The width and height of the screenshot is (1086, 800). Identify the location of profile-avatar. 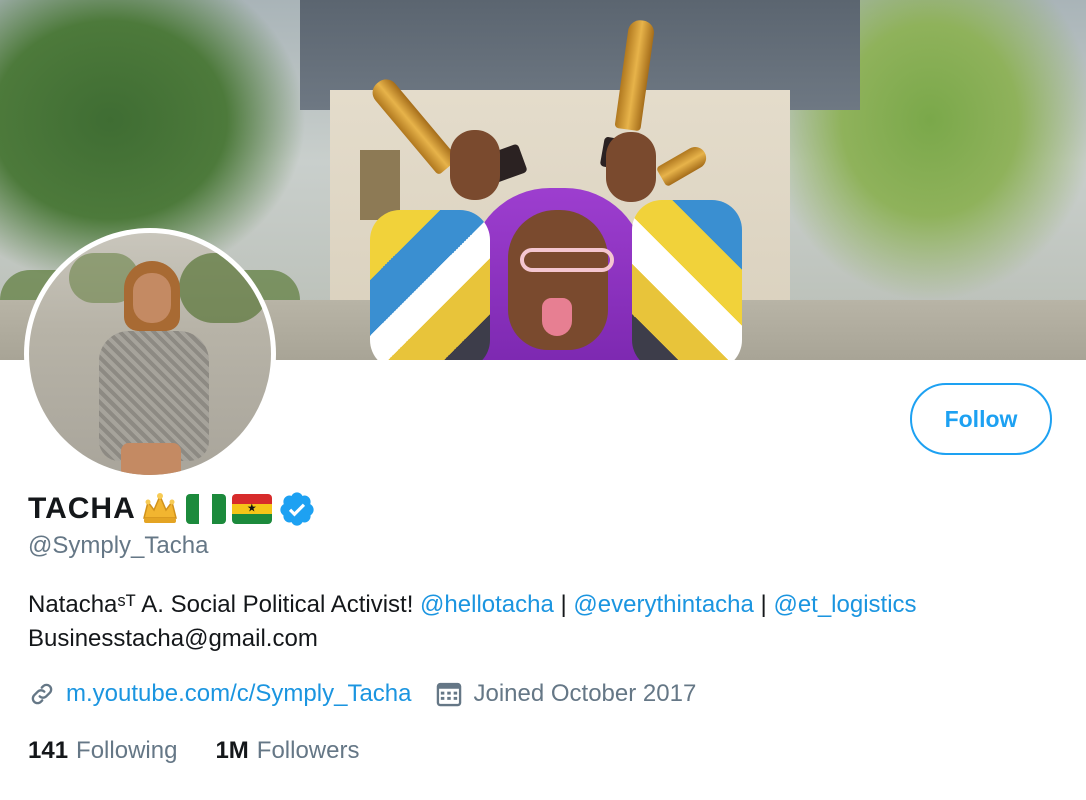
(150, 354).